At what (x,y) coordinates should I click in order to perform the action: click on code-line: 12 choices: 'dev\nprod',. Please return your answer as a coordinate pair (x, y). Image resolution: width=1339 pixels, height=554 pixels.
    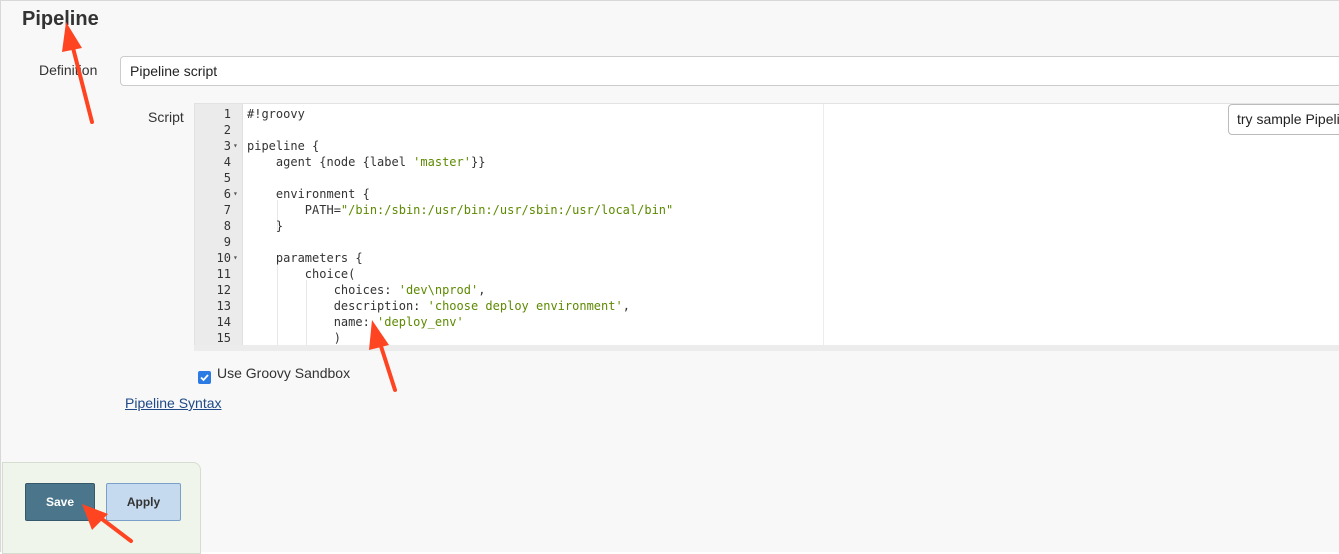
    Looking at the image, I should click on (767, 290).